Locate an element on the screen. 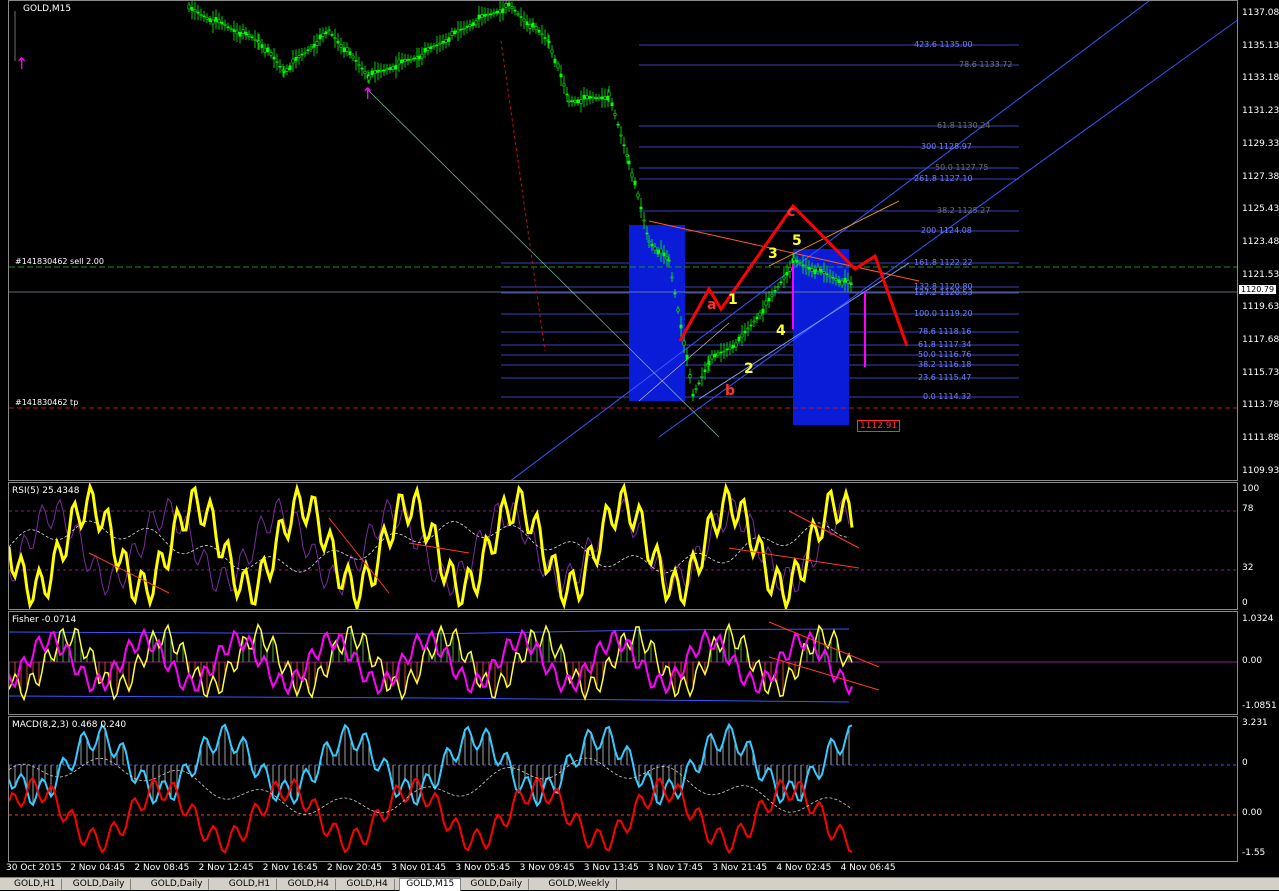 This screenshot has width=1279, height=891. price-axis-label: 1115.73 is located at coordinates (1260, 372).